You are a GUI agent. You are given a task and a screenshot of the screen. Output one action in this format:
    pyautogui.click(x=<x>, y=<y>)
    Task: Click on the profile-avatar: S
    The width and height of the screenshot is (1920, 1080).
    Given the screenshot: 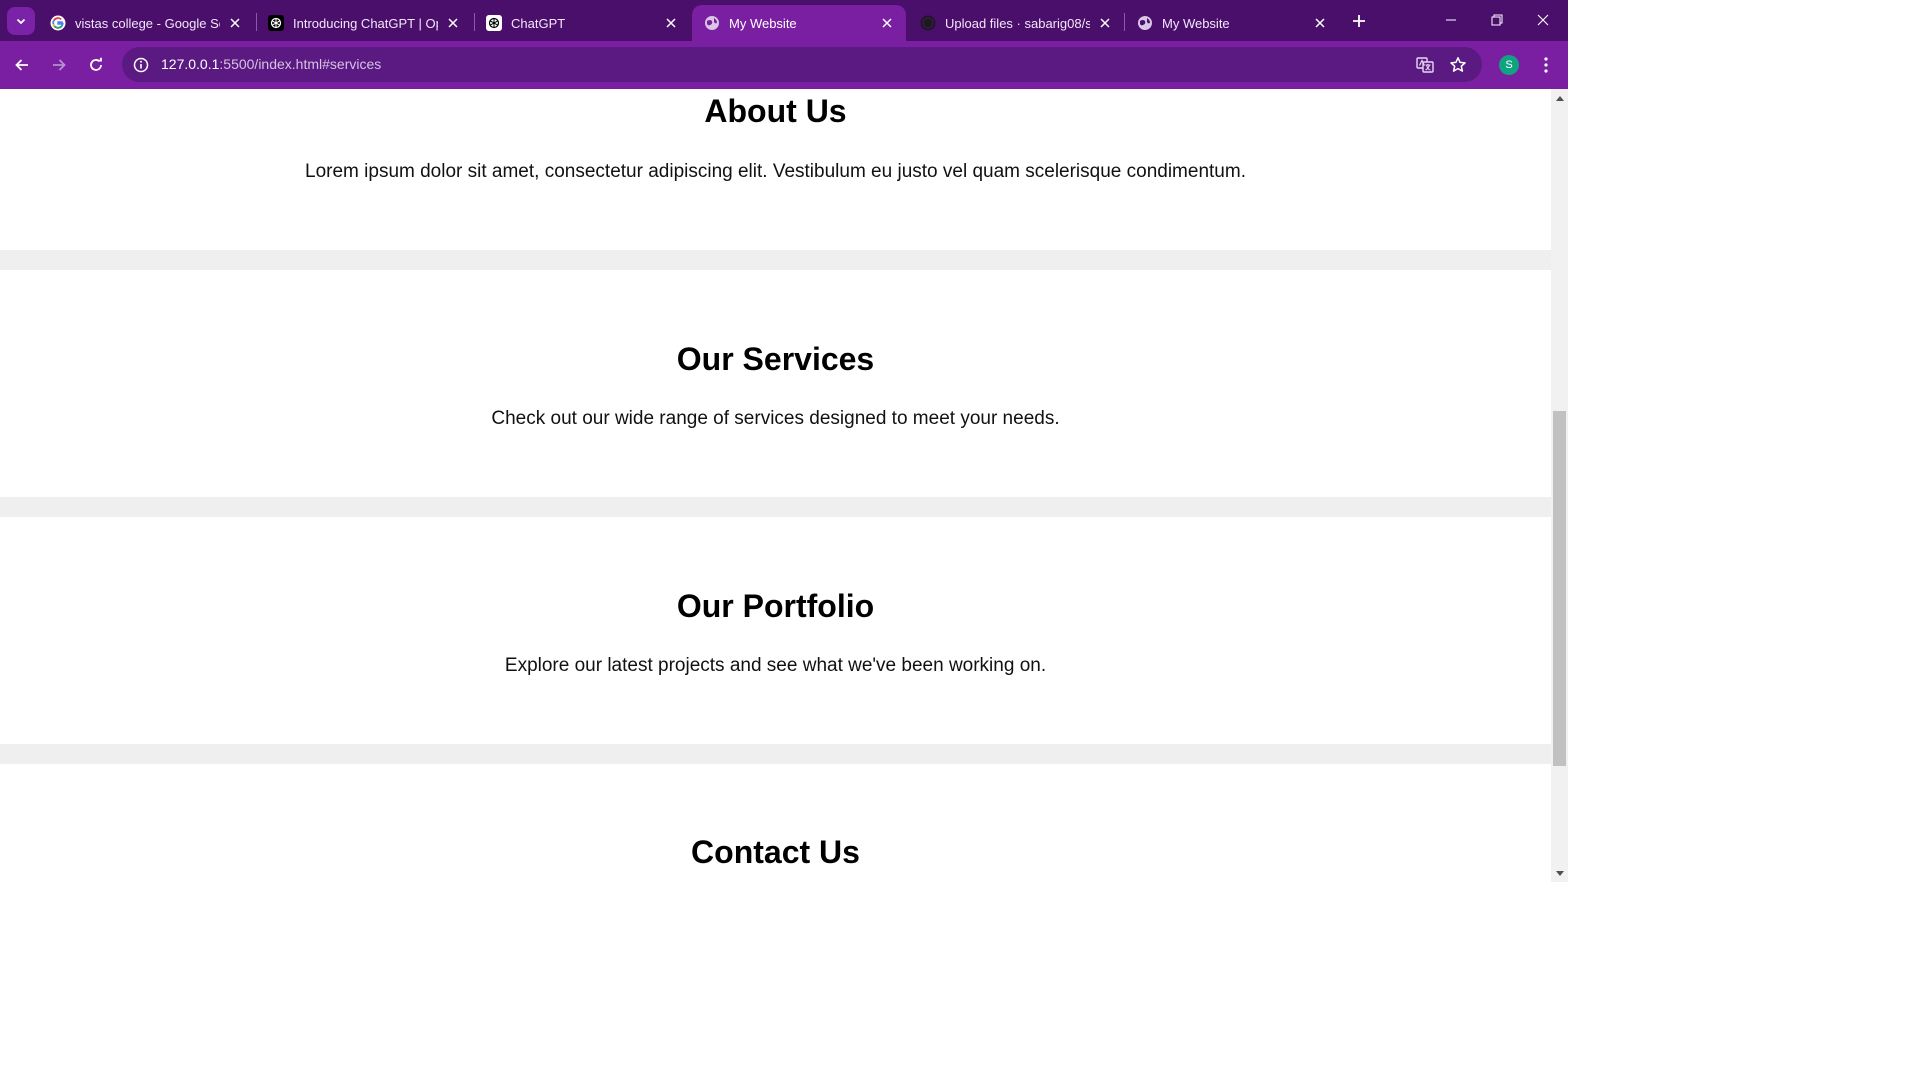 What is the action you would take?
    pyautogui.click(x=1509, y=65)
    